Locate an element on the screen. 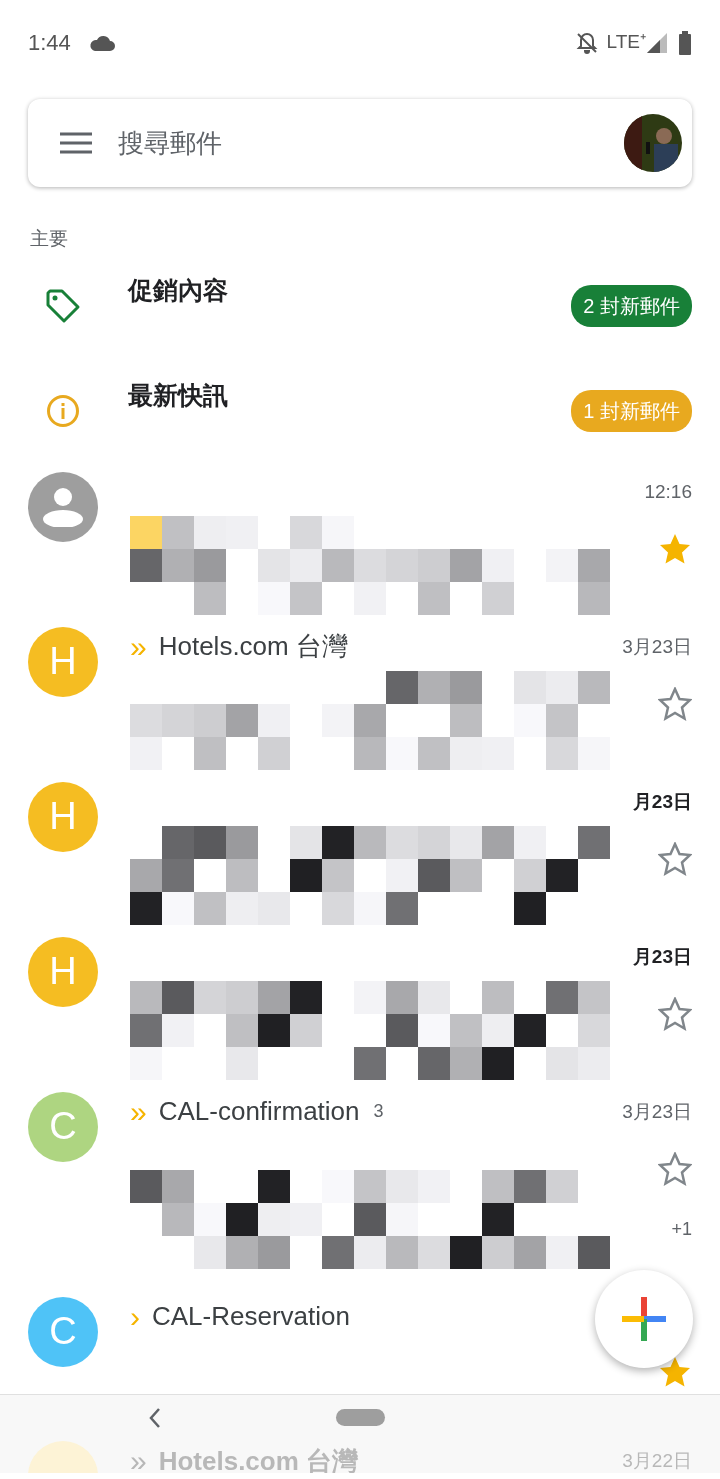 The image size is (720, 1479). battery-icon is located at coordinates (685, 42).